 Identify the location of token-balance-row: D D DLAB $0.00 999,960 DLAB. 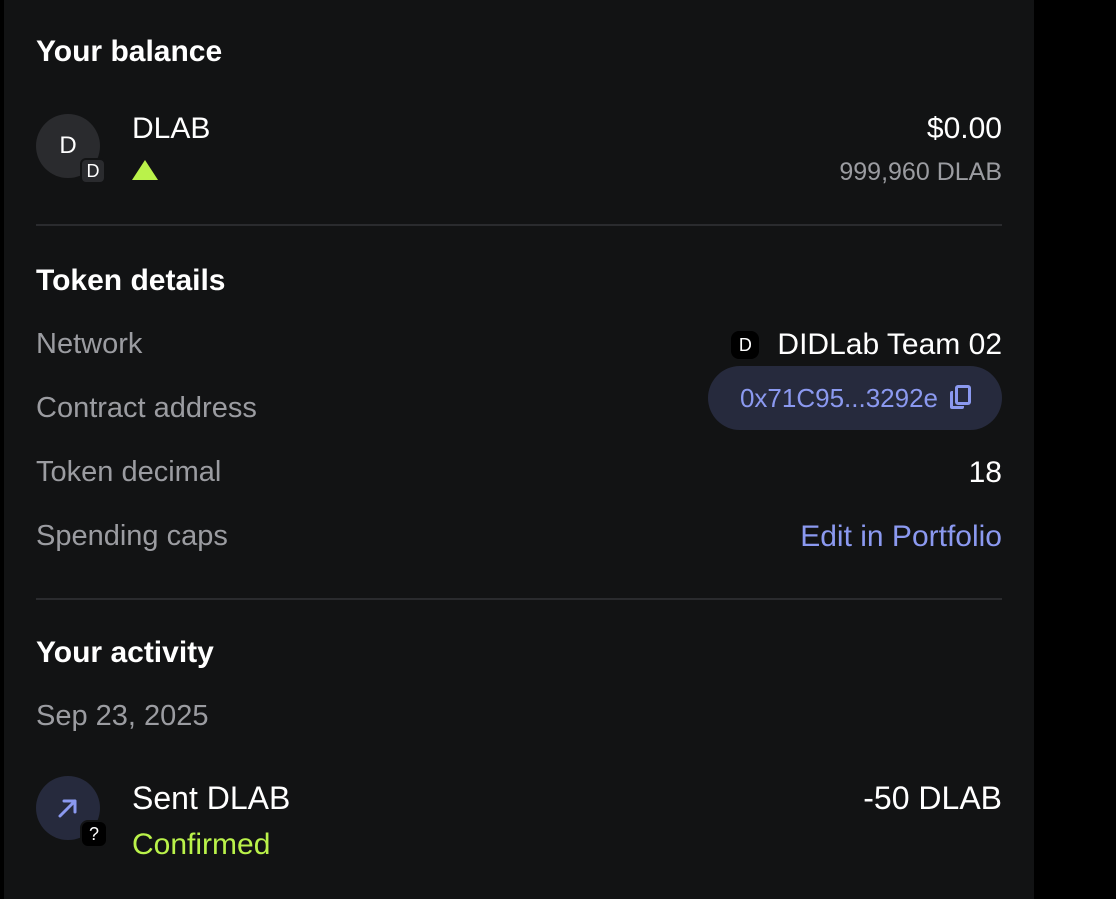
(519, 149).